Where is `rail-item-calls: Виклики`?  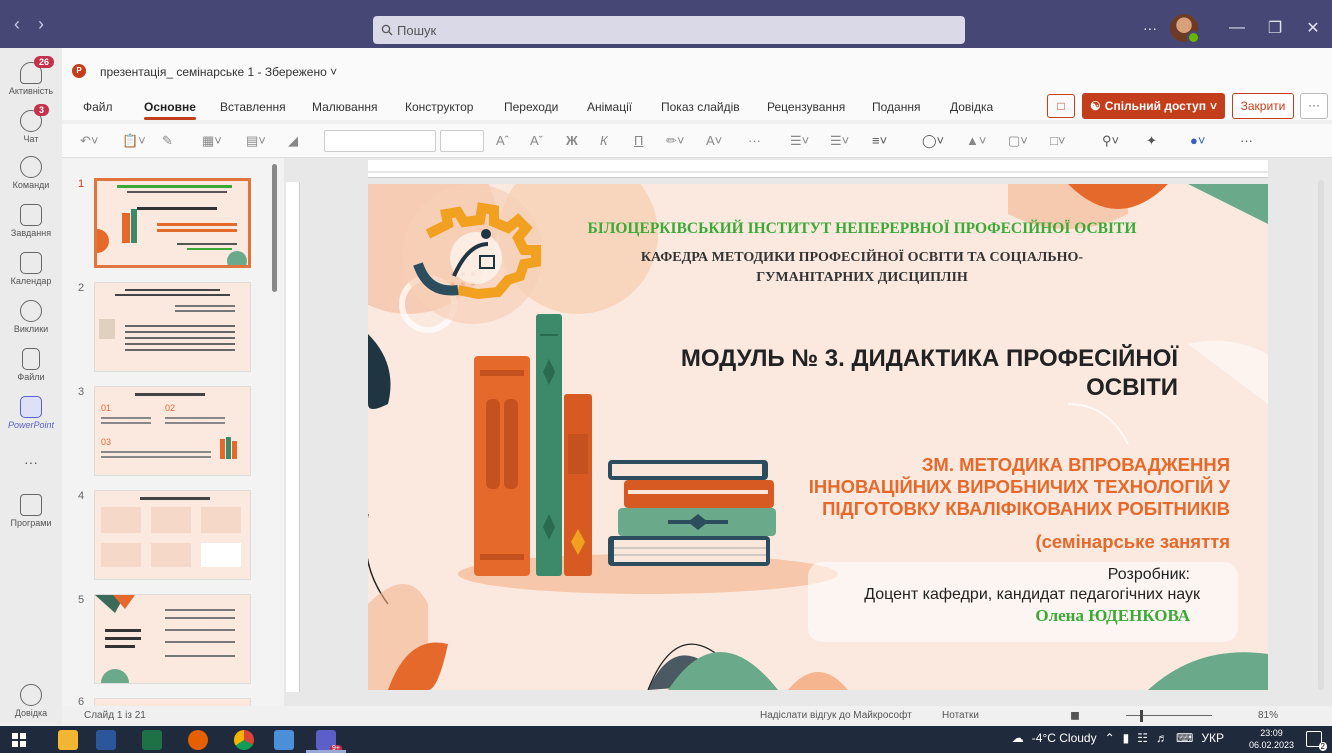 rail-item-calls: Виклики is located at coordinates (31, 317).